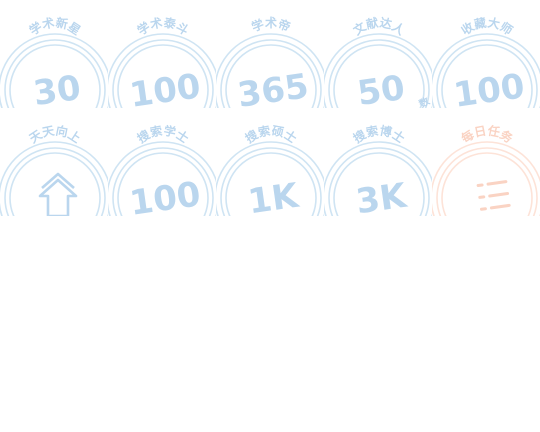  Describe the element at coordinates (487, 134) in the screenshot. I see `badge-title: 每日任务` at that location.